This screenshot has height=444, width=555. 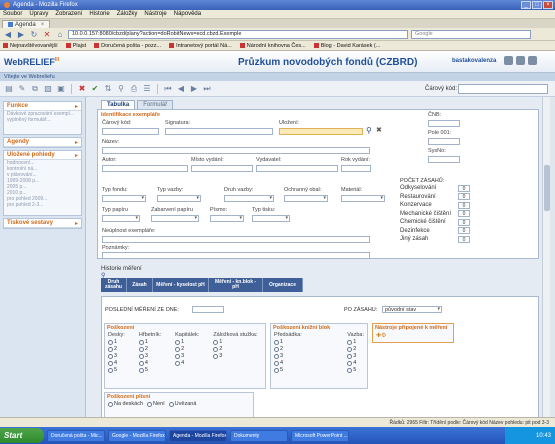 I want to click on back-icon: ◀, so click(x=8, y=34).